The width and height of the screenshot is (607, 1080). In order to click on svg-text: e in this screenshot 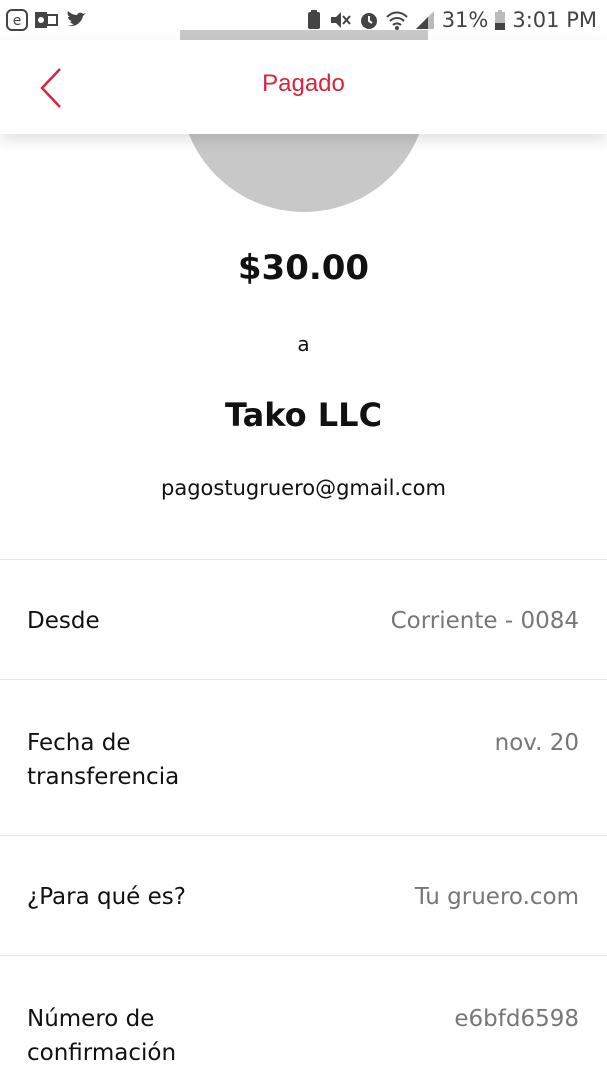, I will do `click(17, 21)`.